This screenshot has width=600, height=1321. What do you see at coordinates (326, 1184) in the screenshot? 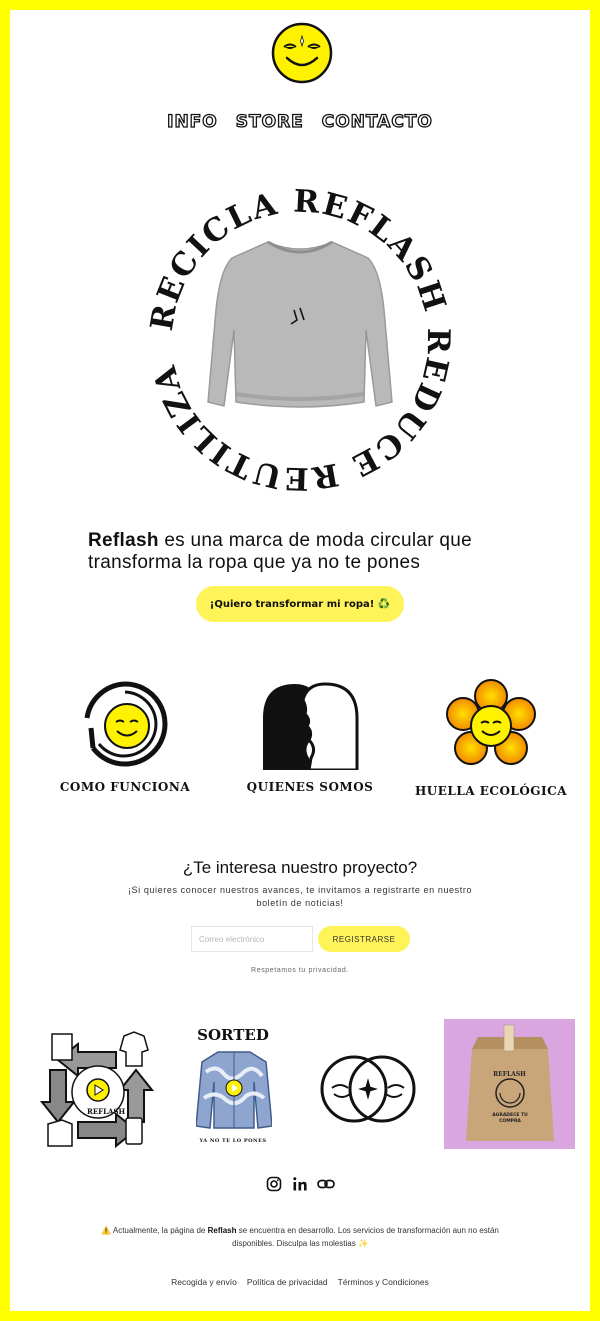
I see `link-icon` at bounding box center [326, 1184].